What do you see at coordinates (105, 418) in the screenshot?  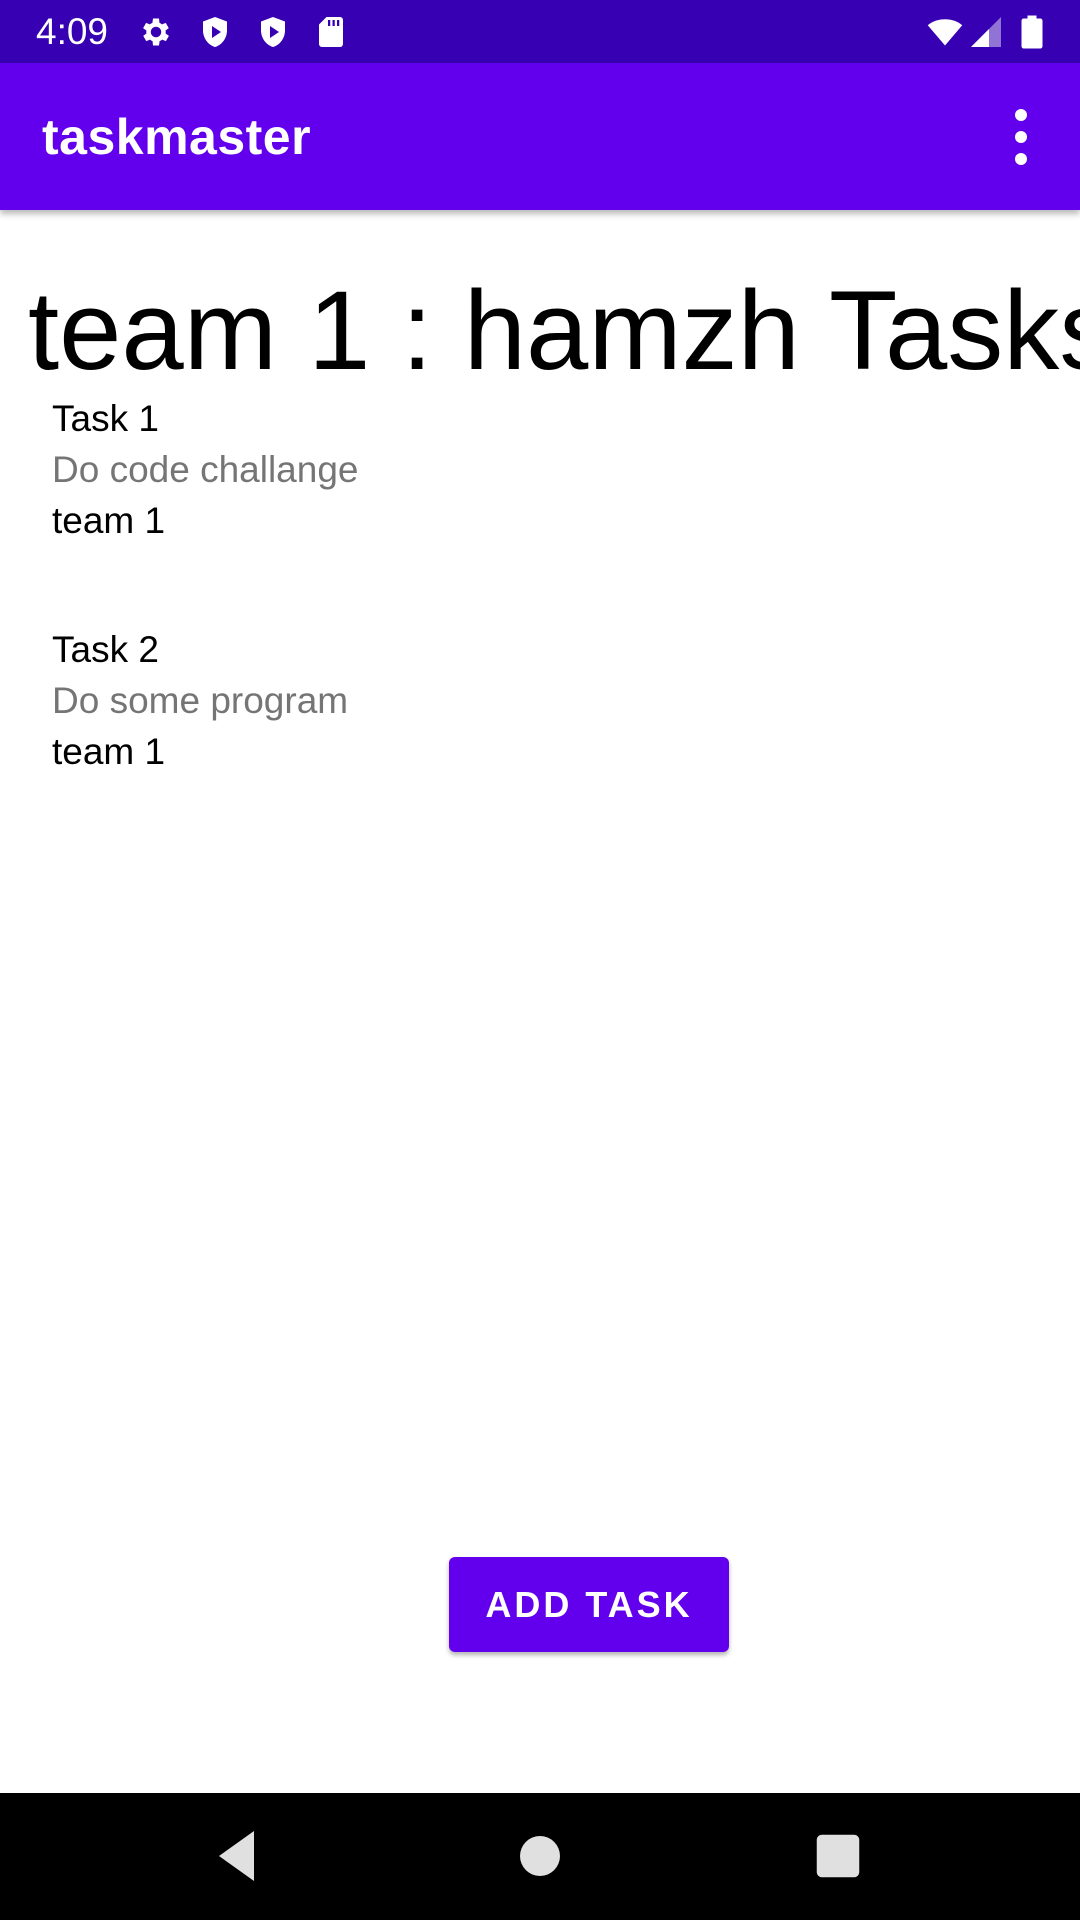 I see `task-title: Task 1` at bounding box center [105, 418].